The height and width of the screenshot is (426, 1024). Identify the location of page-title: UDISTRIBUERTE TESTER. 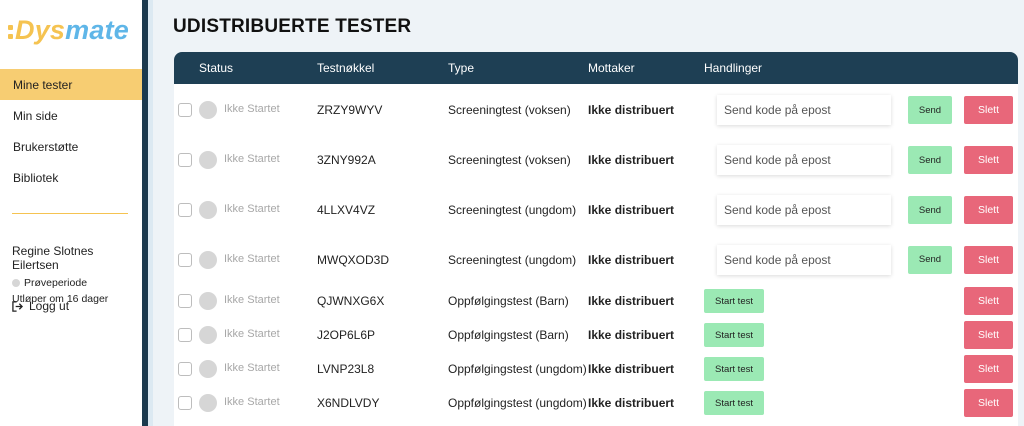
(292, 26).